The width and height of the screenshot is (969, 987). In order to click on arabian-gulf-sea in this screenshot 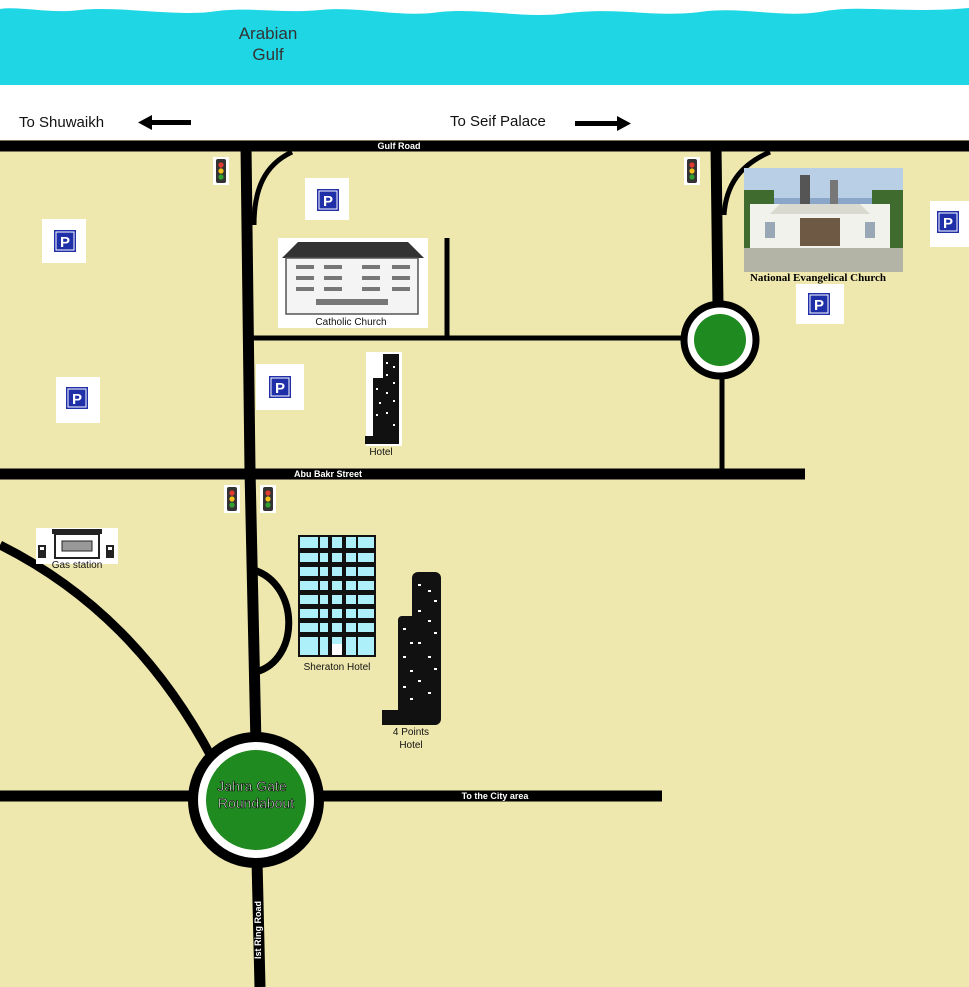, I will do `click(484, 42)`.